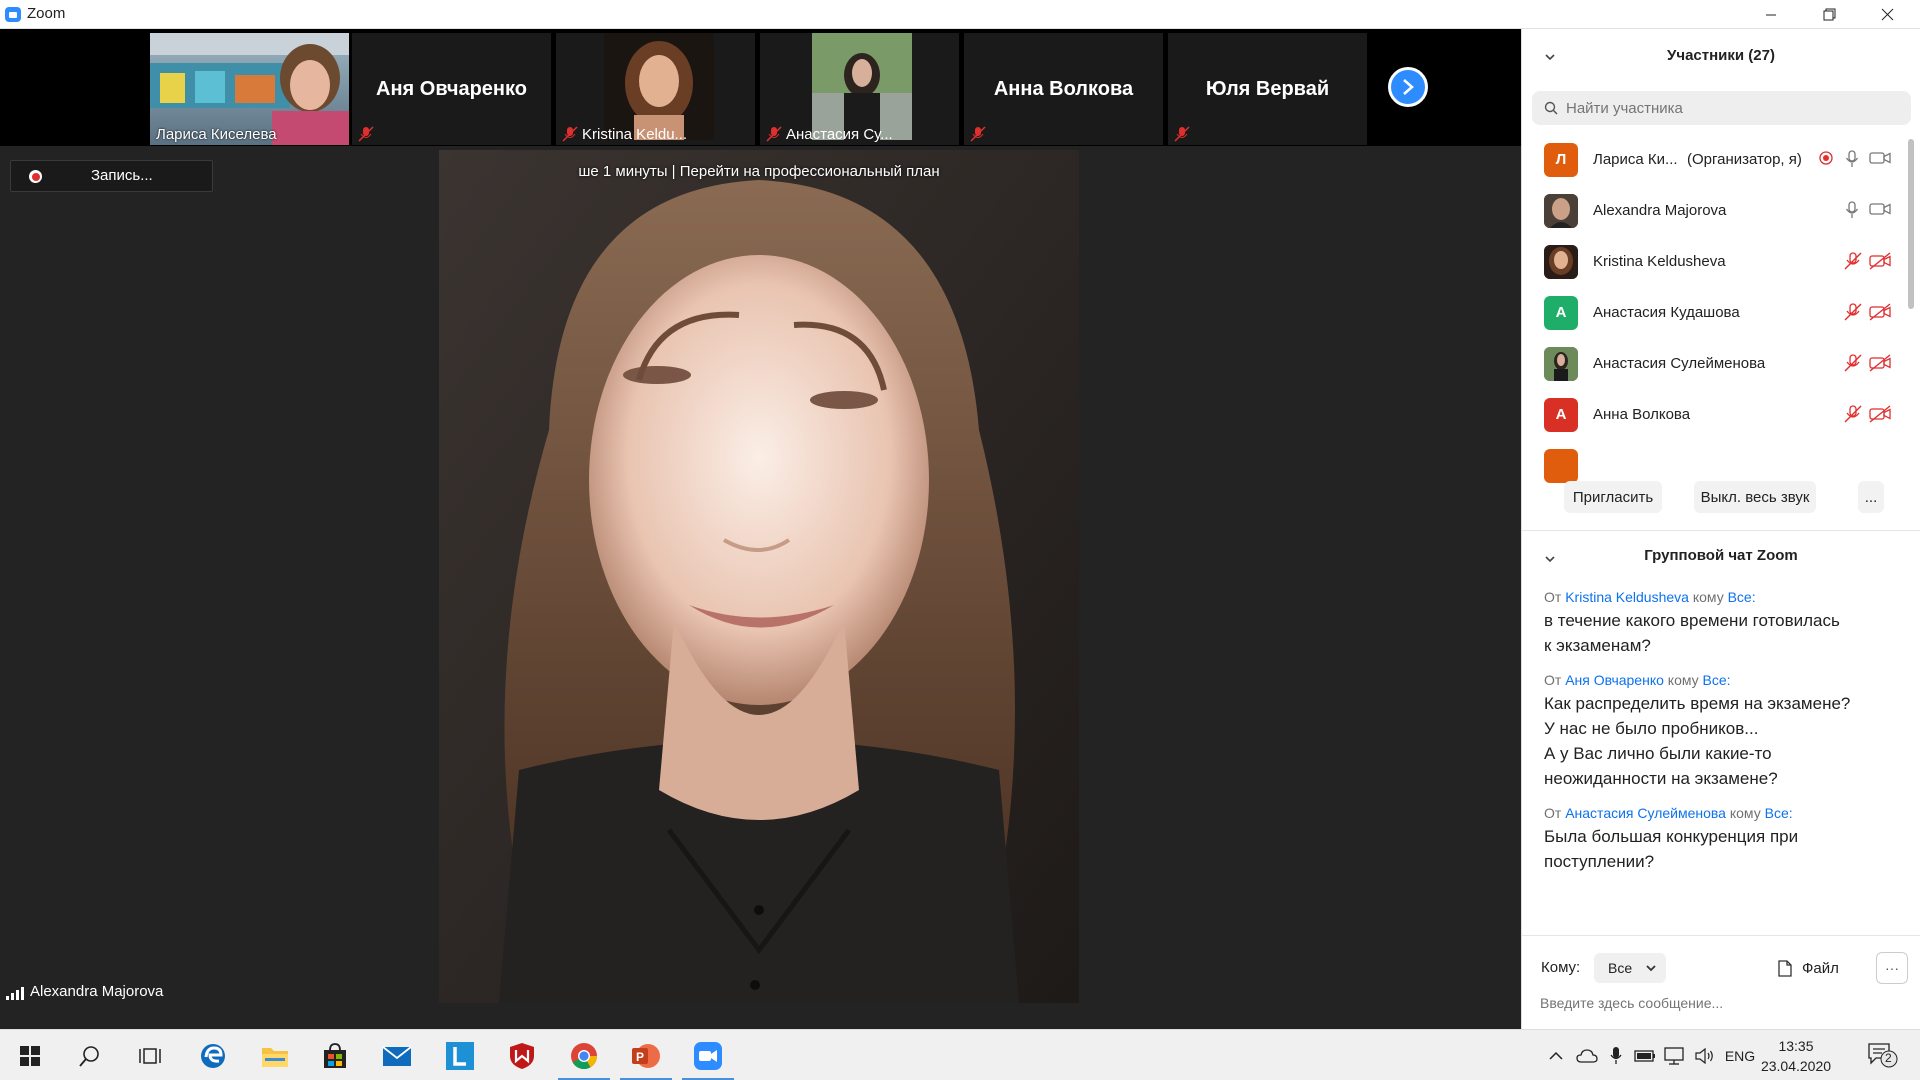 The image size is (1920, 1080). I want to click on chat-message-header: От Аня Овчаренко кому Все:, so click(1637, 680).